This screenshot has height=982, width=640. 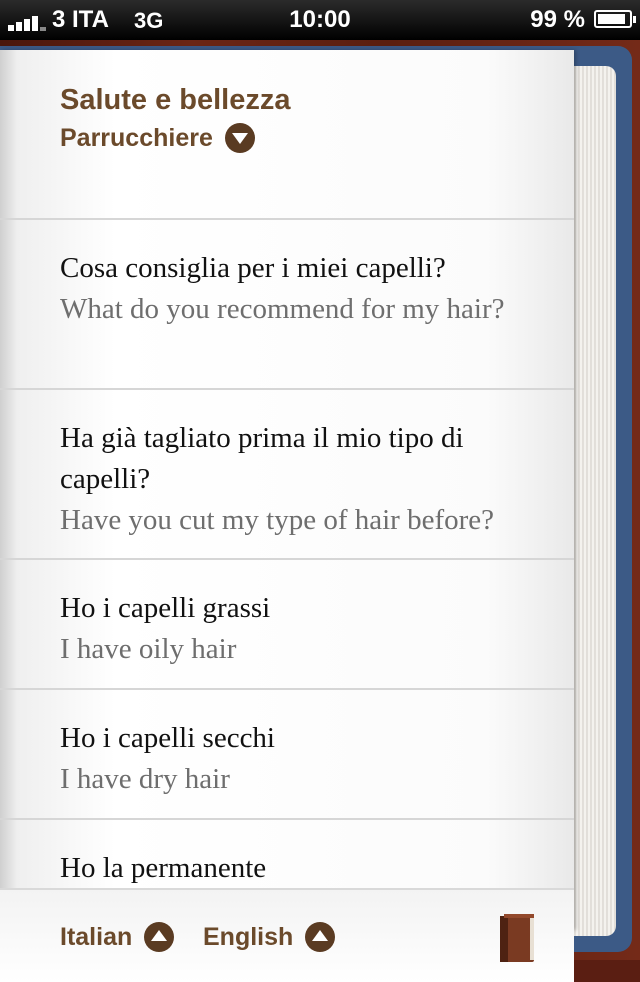 What do you see at coordinates (175, 118) in the screenshot?
I see `page-header: Salute e bellezza Parrucchiere` at bounding box center [175, 118].